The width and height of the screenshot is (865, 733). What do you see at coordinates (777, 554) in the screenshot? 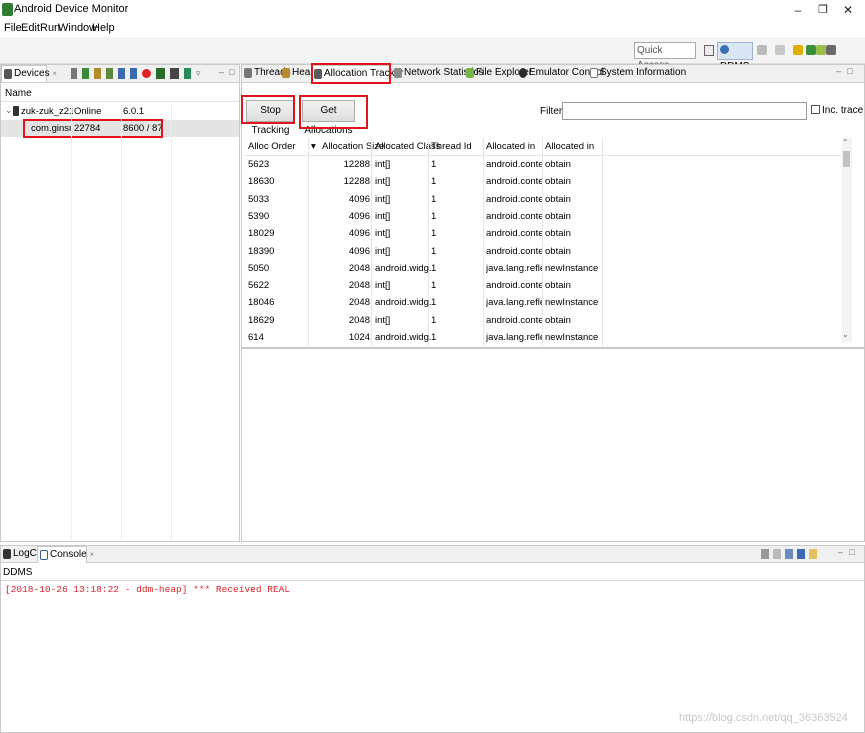
I see `clear-console-icon` at bounding box center [777, 554].